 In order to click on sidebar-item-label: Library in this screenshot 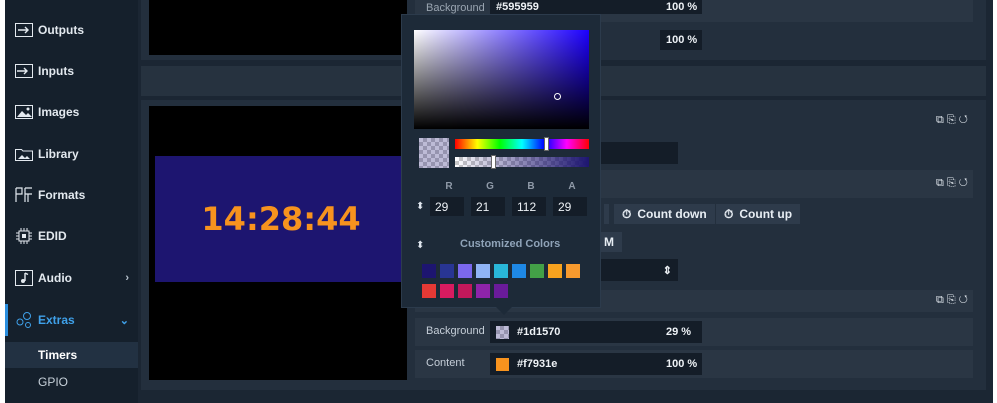, I will do `click(58, 154)`.